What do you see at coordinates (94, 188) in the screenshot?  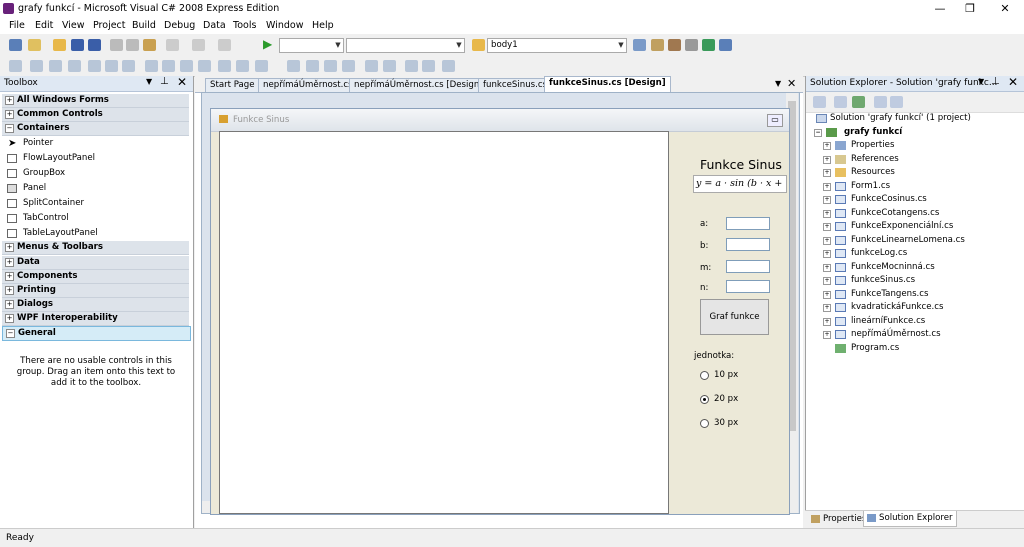 I see `tool-panel: Panel` at bounding box center [94, 188].